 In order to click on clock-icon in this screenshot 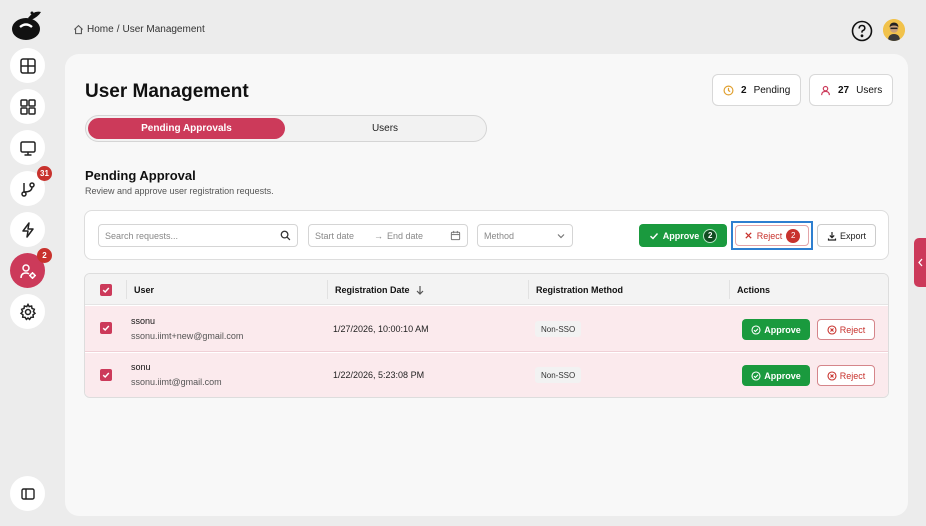, I will do `click(728, 90)`.